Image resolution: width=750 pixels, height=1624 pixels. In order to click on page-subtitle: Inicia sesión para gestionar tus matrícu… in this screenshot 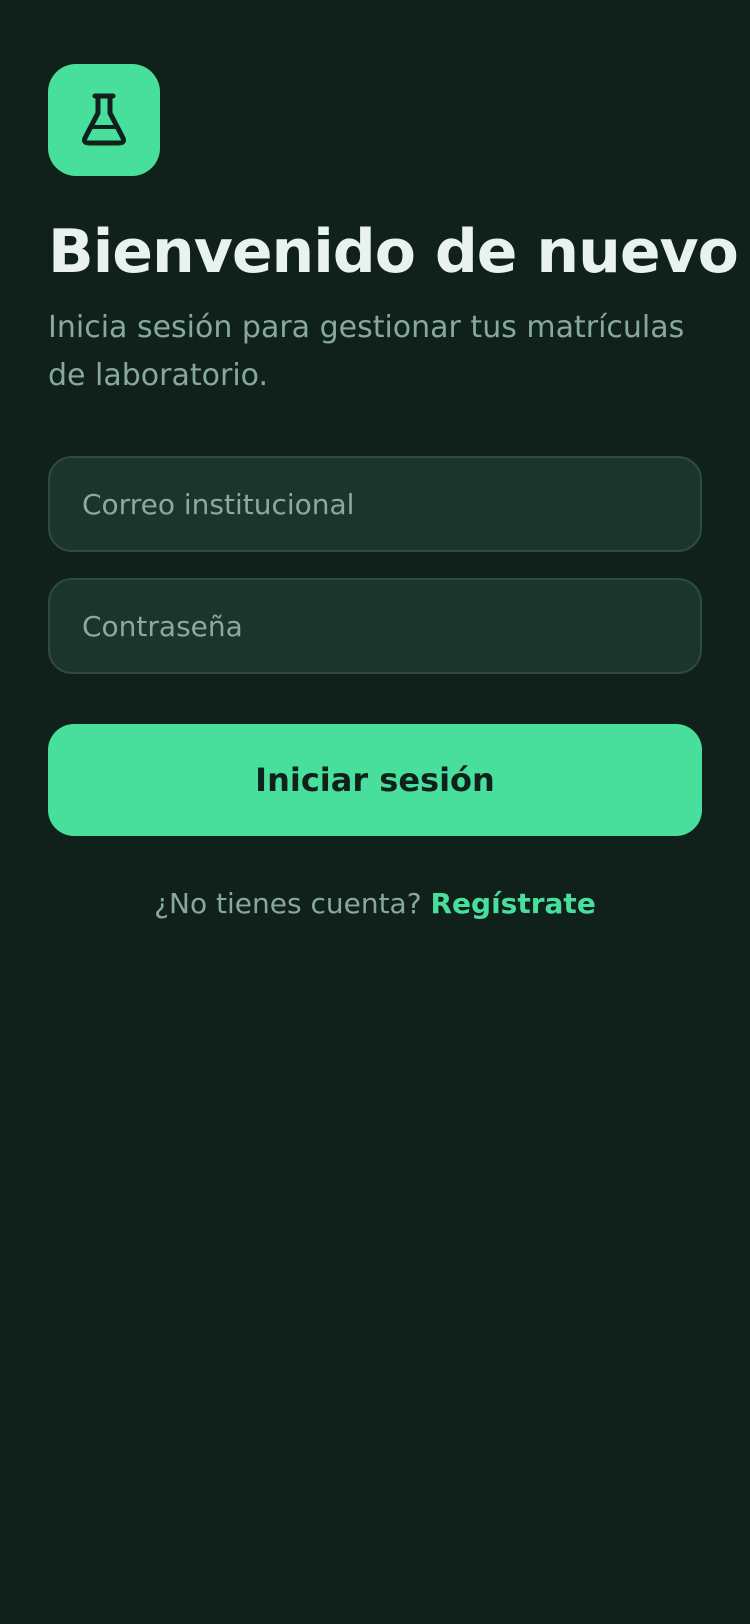, I will do `click(366, 351)`.